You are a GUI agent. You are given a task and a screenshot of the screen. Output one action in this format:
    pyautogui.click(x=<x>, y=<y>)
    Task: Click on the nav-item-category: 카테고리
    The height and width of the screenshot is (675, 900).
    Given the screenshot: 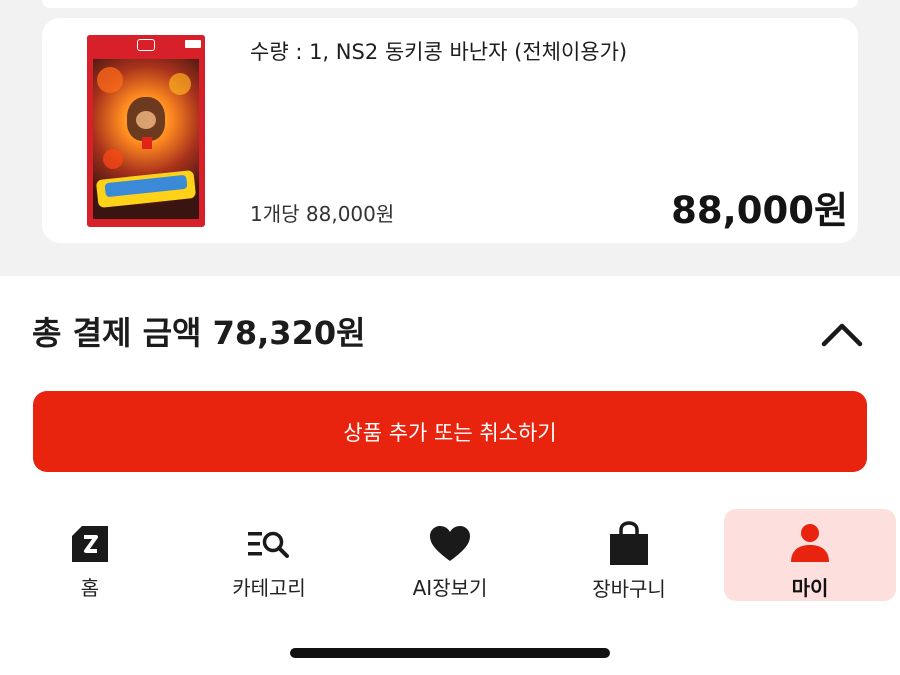 What is the action you would take?
    pyautogui.click(x=269, y=555)
    